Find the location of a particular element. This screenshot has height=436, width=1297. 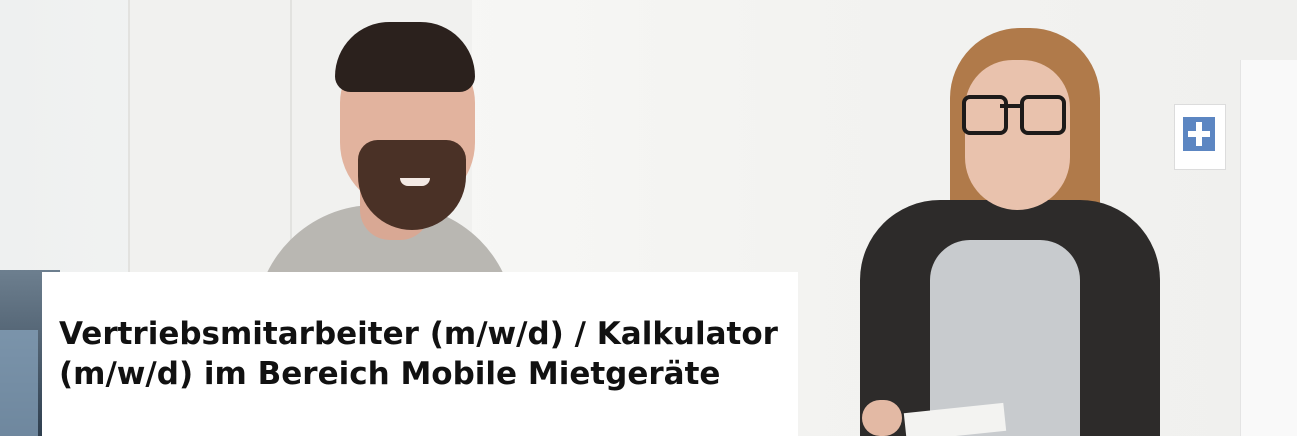

background-object is located at coordinates (19, 383).